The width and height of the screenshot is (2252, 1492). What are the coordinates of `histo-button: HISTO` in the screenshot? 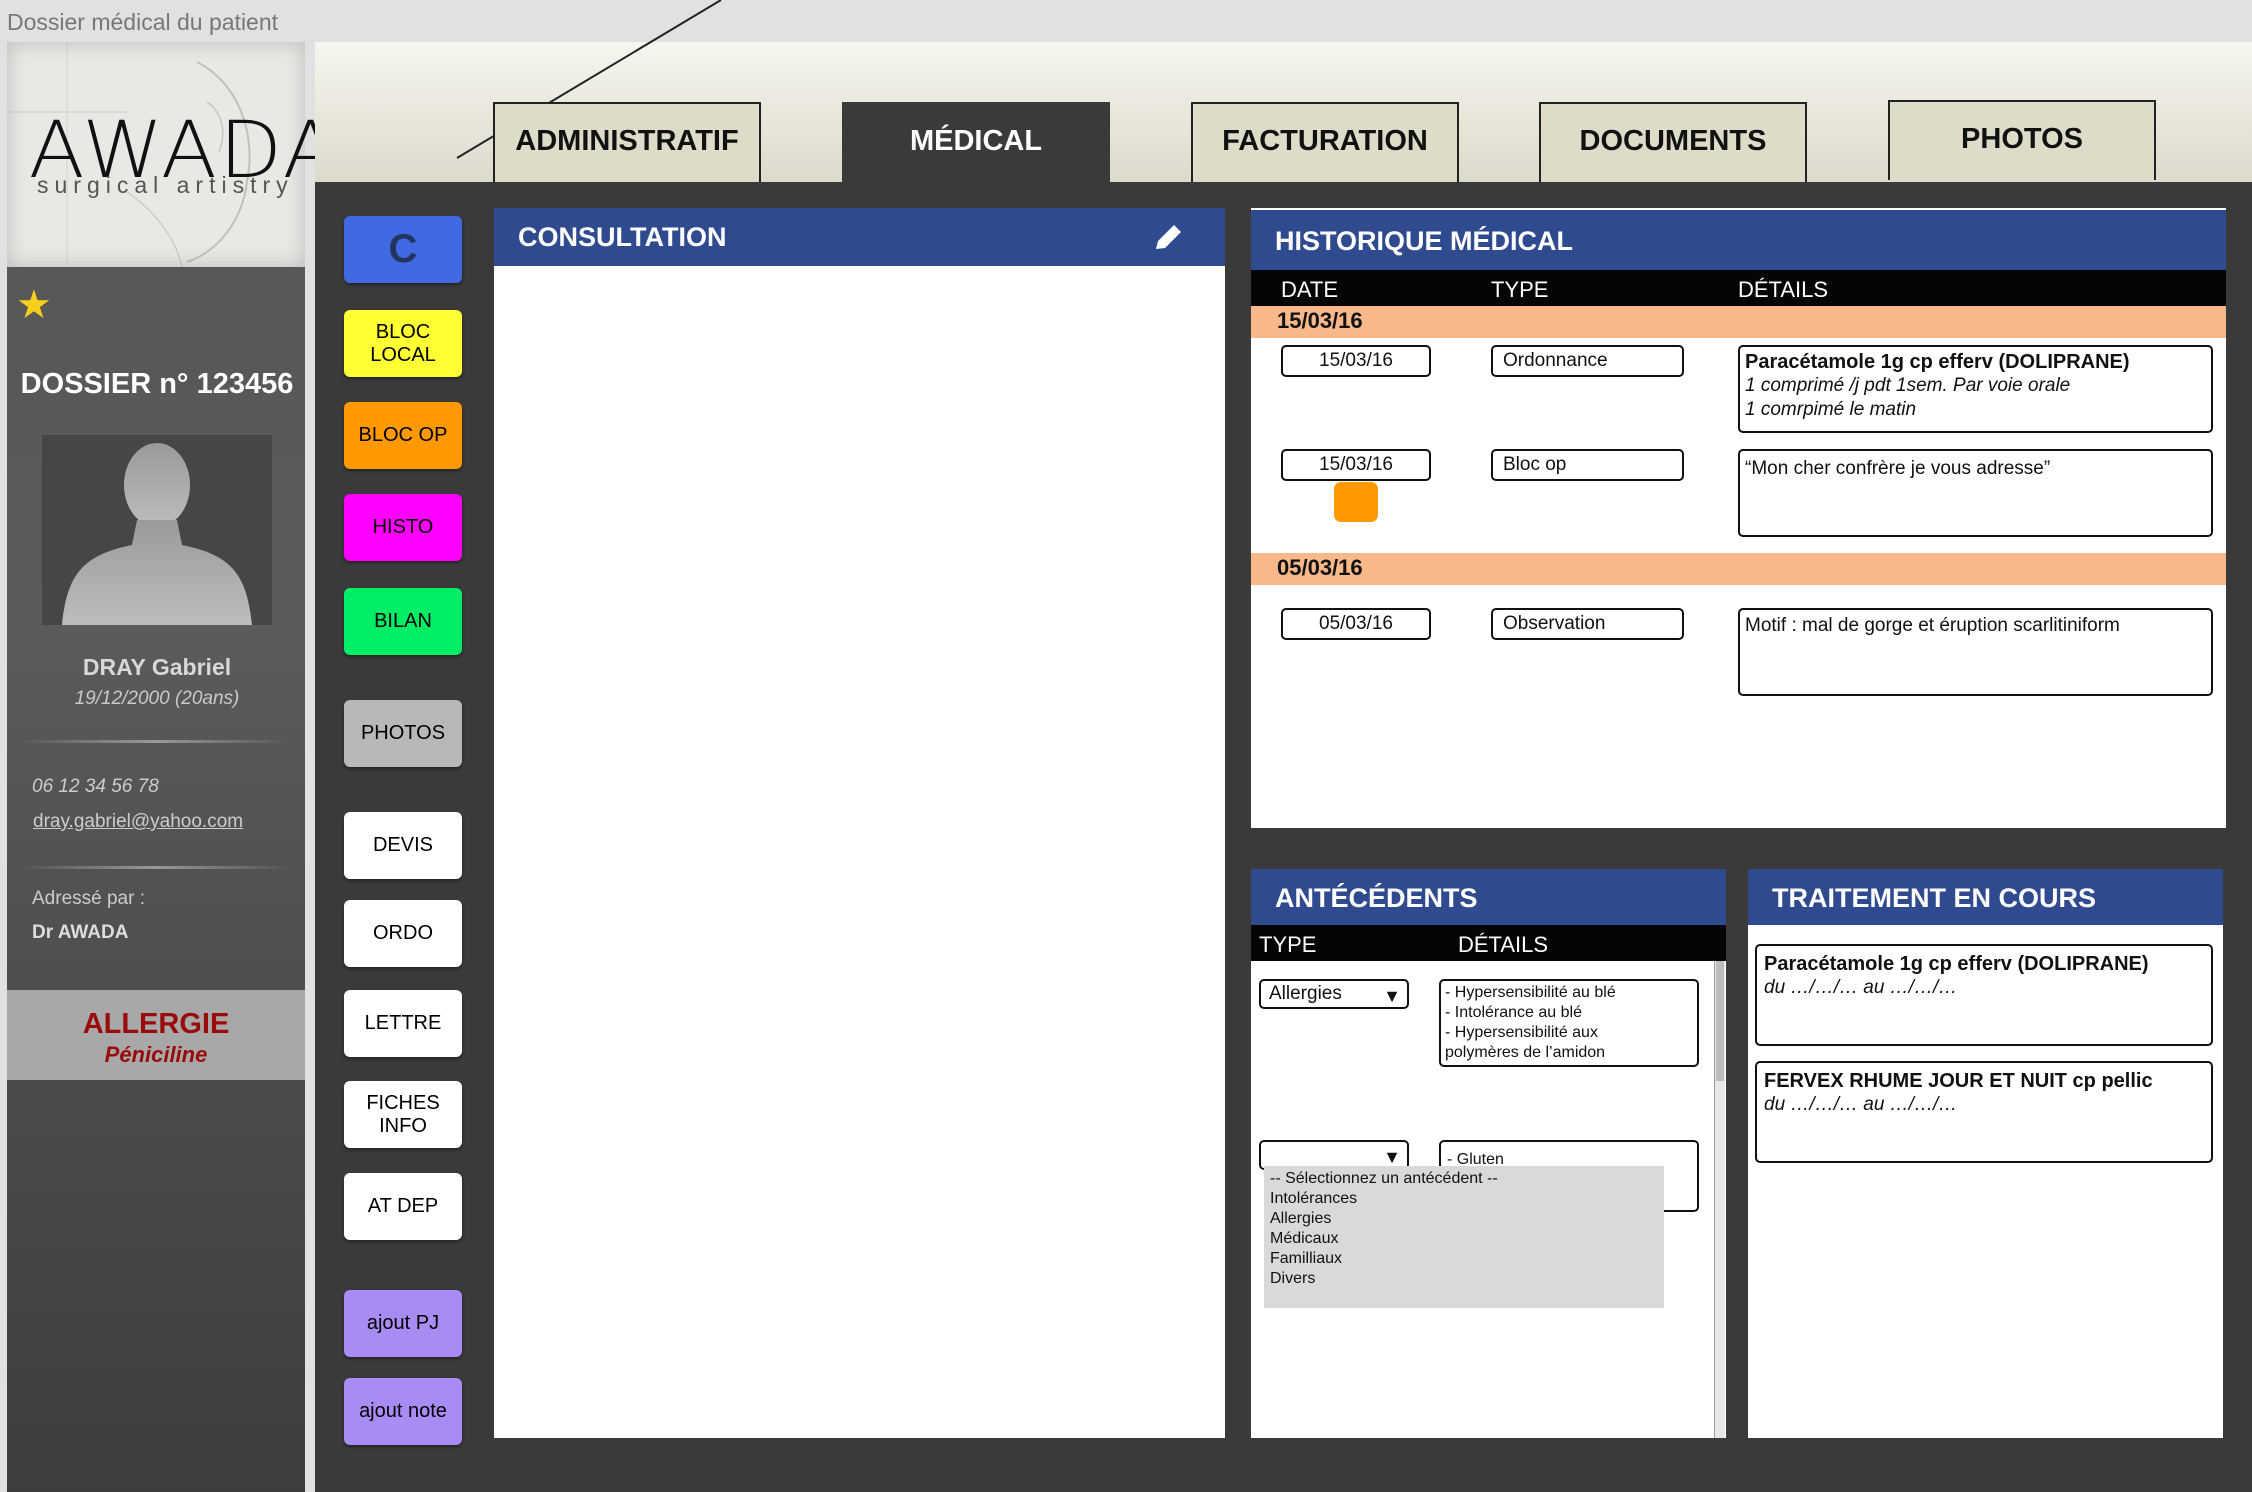 It's located at (403, 527).